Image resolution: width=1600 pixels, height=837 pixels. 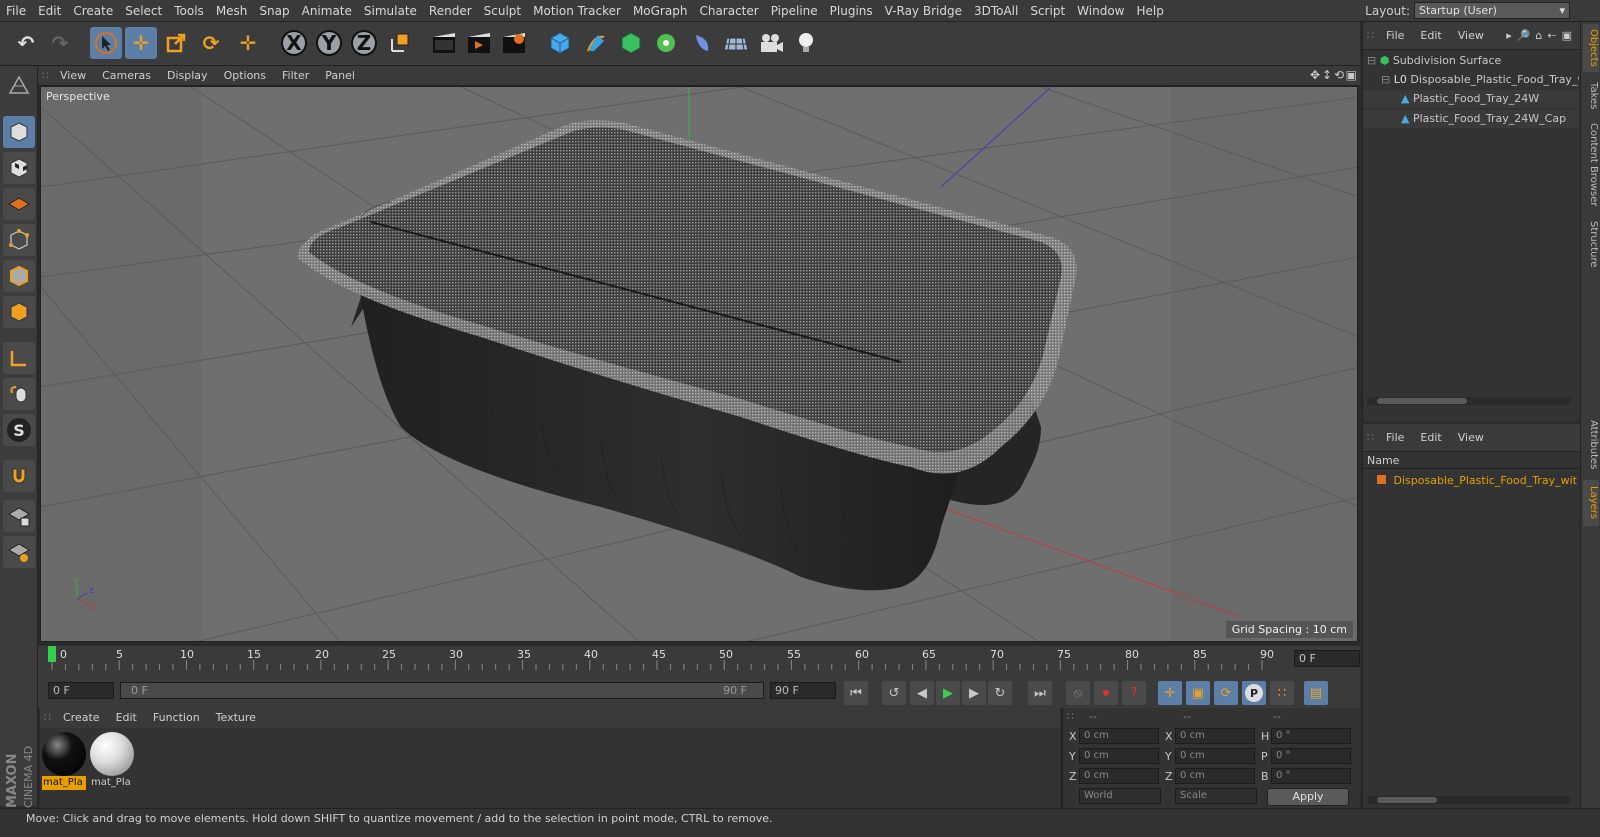 What do you see at coordinates (93, 11) in the screenshot?
I see `menu-create: Create` at bounding box center [93, 11].